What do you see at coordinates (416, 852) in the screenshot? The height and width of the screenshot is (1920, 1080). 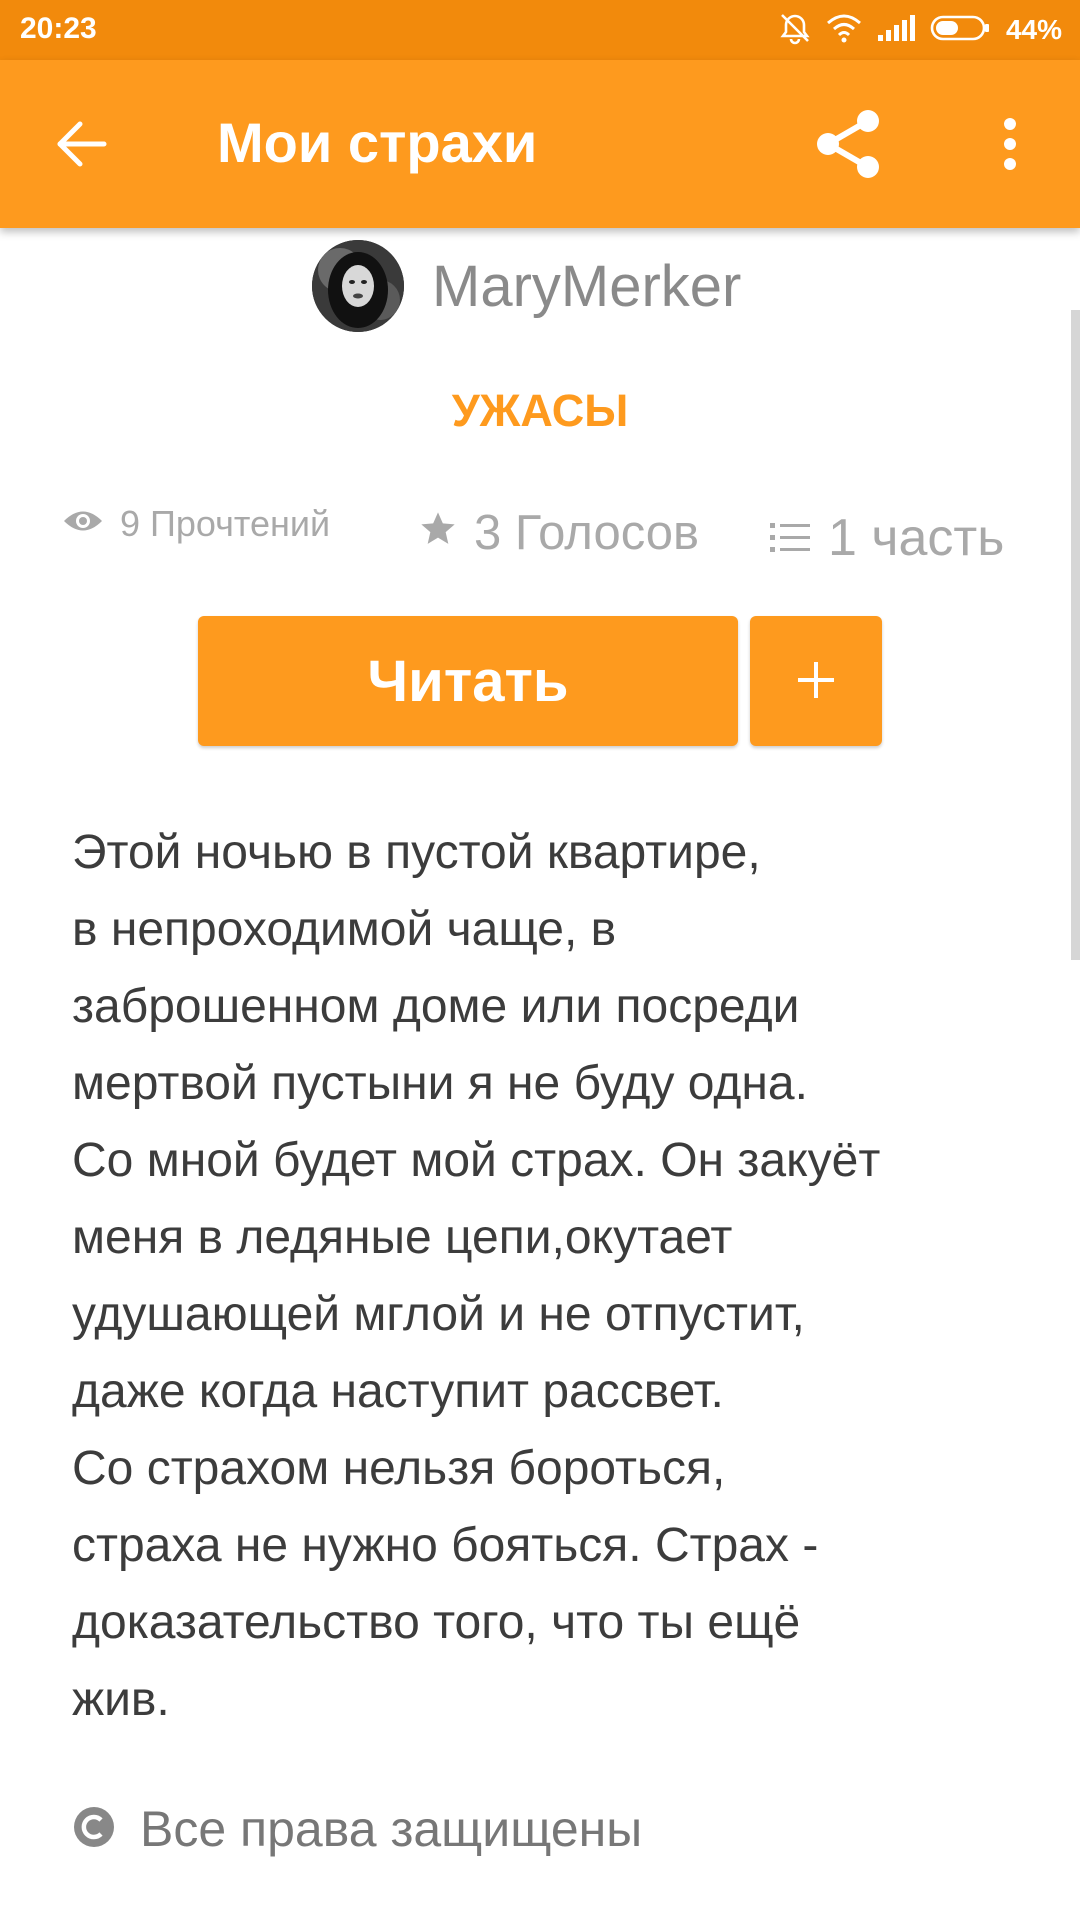 I see `description-line: Этой ночью в пустой квартире,` at bounding box center [416, 852].